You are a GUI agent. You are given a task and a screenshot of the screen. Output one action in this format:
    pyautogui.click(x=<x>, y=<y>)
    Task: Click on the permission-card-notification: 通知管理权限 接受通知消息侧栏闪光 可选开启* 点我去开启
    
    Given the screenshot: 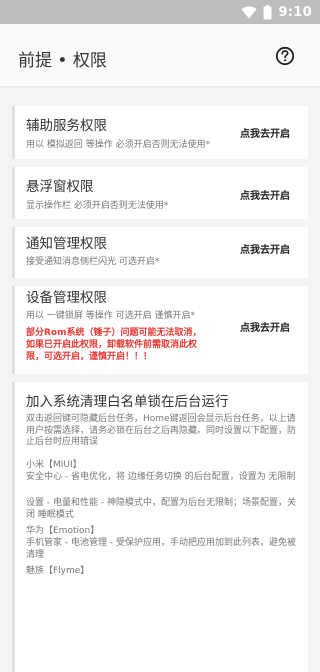 What is the action you would take?
    pyautogui.click(x=160, y=252)
    